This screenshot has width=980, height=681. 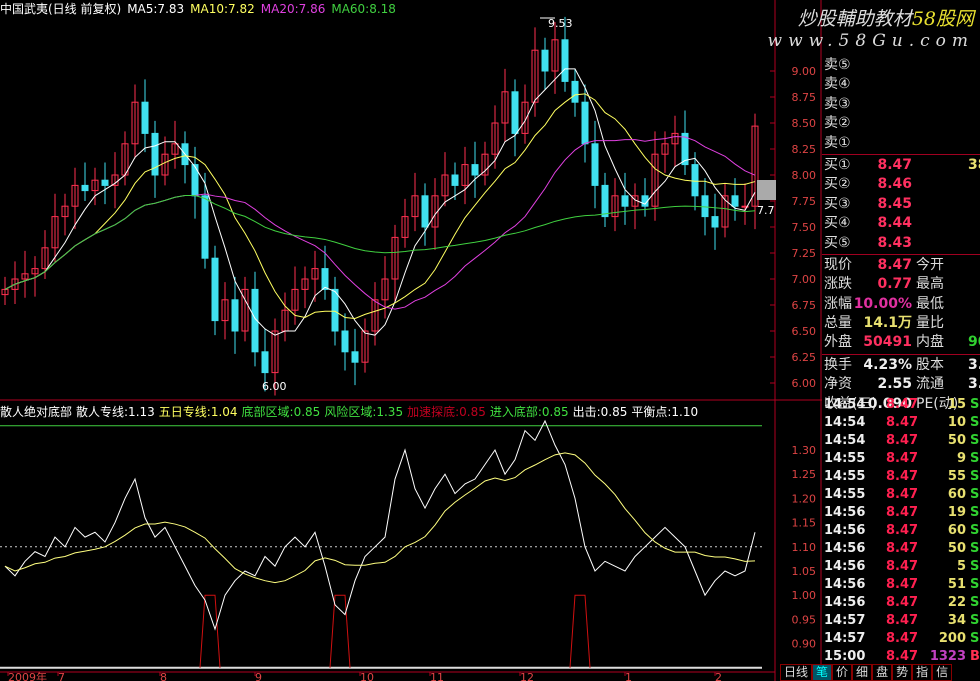 What do you see at coordinates (956, 494) in the screenshot?
I see `tick-volume: 60` at bounding box center [956, 494].